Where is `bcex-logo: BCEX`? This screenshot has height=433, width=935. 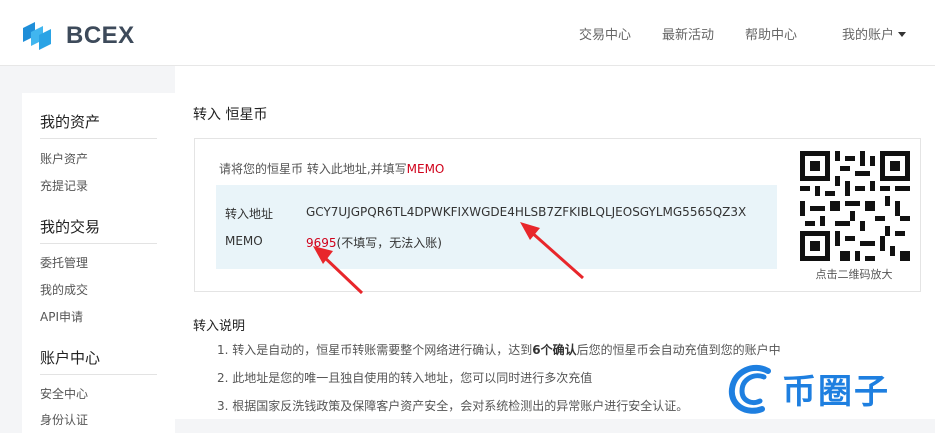 bcex-logo: BCEX is located at coordinates (82, 35).